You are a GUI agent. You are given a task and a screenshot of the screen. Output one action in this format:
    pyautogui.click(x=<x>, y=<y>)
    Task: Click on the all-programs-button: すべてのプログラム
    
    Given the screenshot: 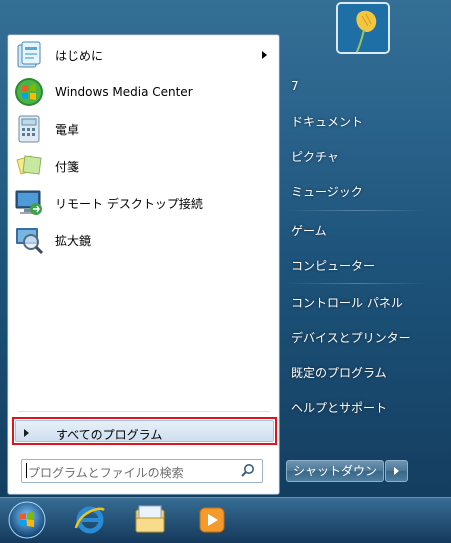 What is the action you would take?
    pyautogui.click(x=144, y=431)
    